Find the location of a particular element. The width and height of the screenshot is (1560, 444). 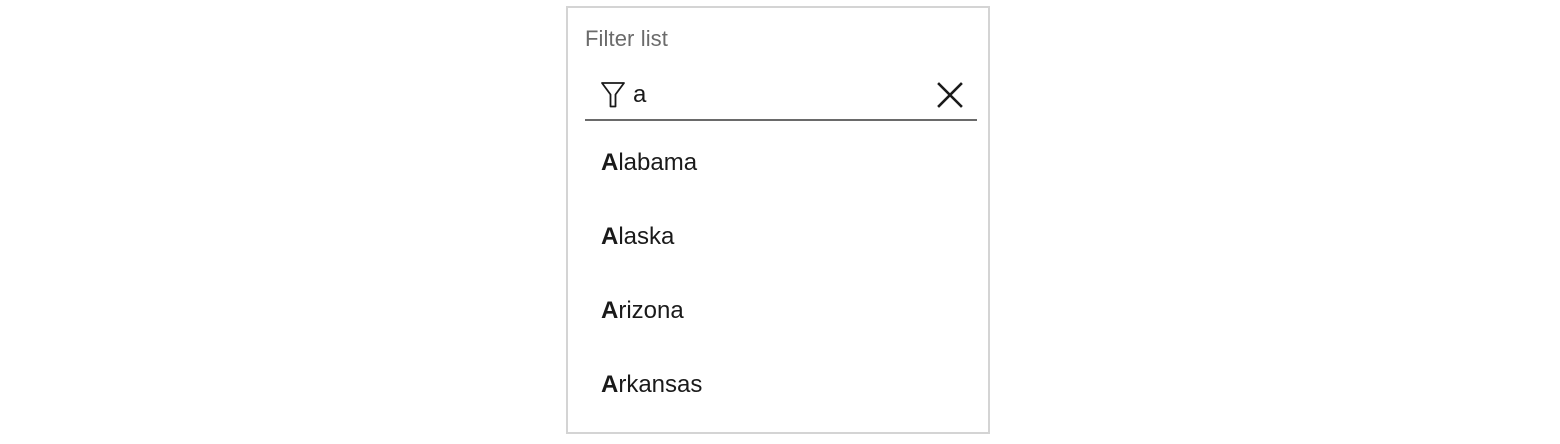

close-icon is located at coordinates (950, 95).